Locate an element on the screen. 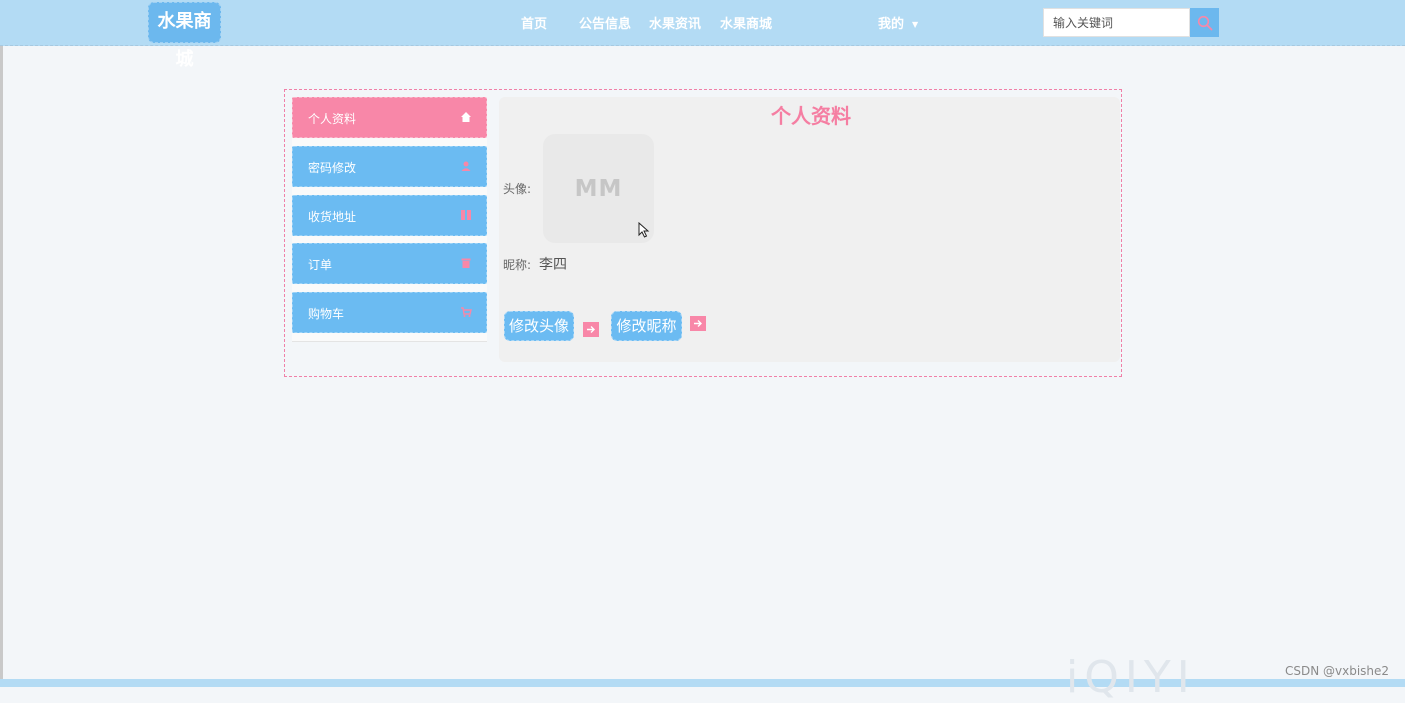 The height and width of the screenshot is (703, 1405). search-input is located at coordinates (1116, 22).